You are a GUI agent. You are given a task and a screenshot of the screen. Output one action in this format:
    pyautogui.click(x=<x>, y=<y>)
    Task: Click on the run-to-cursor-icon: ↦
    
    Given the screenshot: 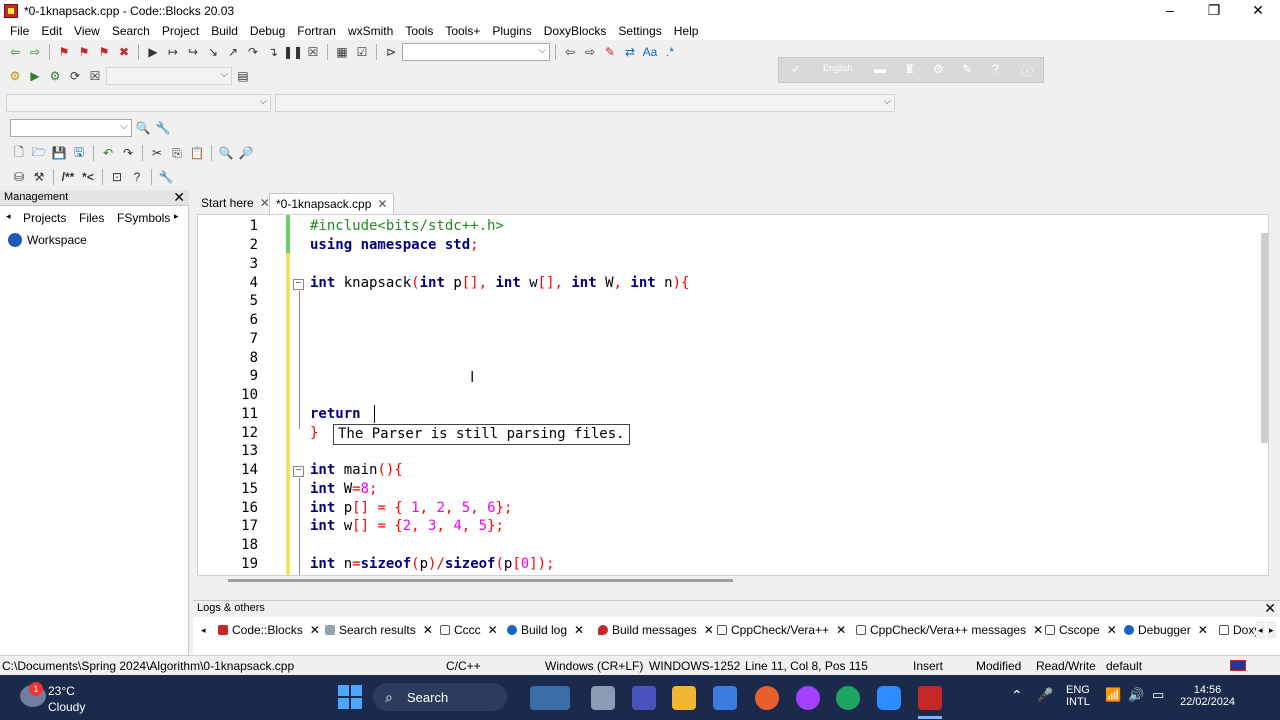 What is the action you would take?
    pyautogui.click(x=173, y=52)
    